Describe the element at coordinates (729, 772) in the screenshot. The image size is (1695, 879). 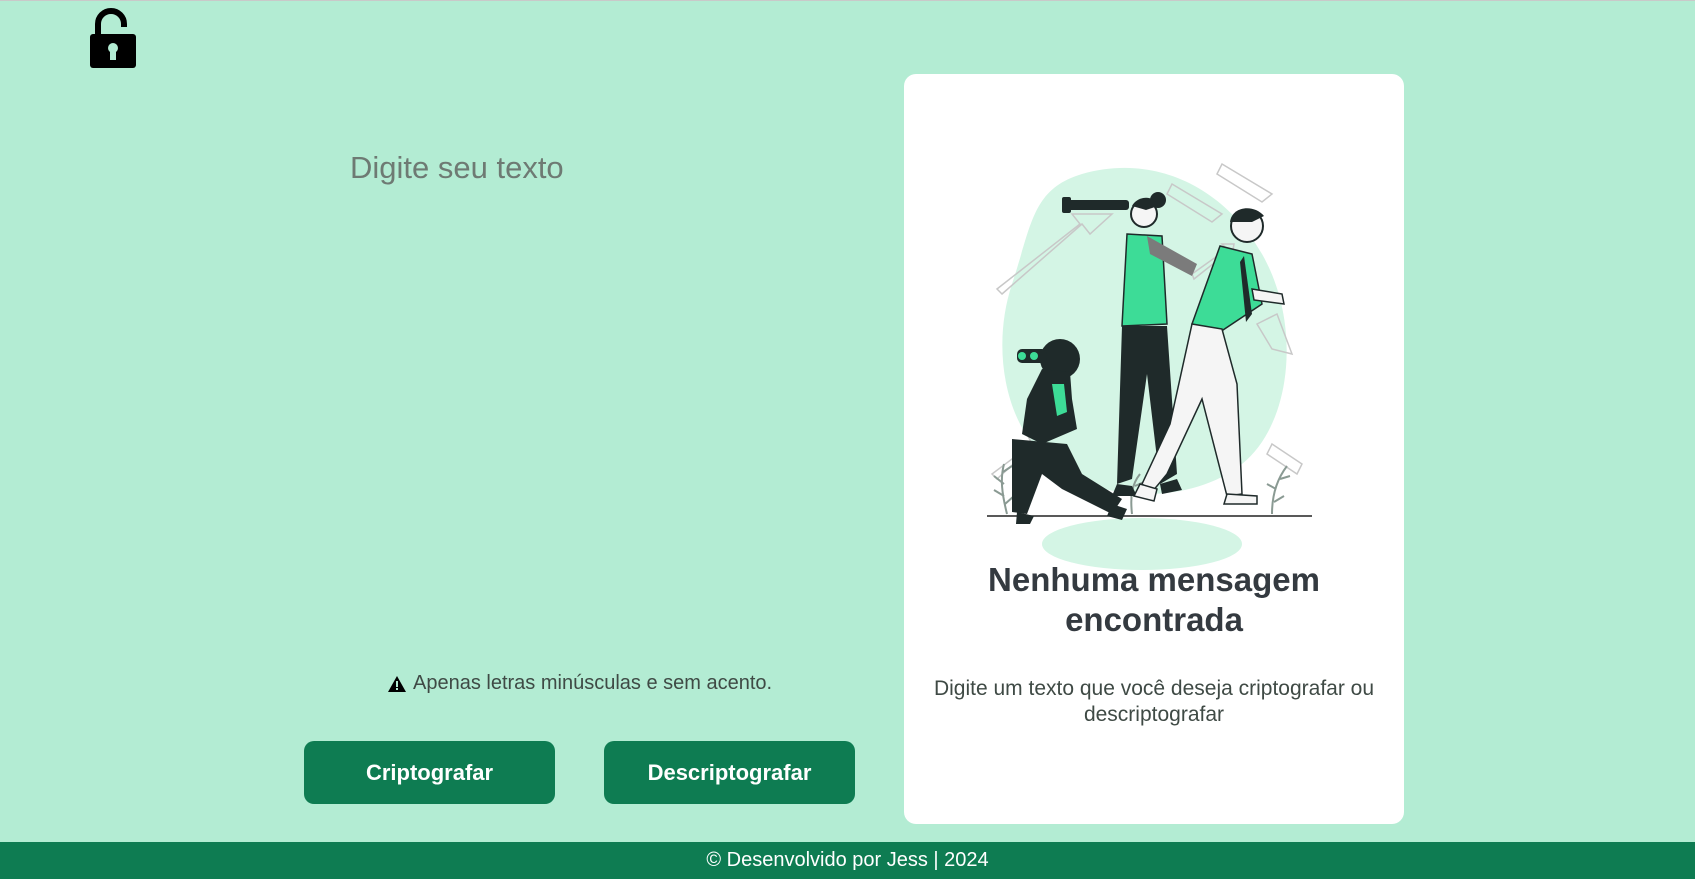
I see `decrypt-button: Descriptografar` at that location.